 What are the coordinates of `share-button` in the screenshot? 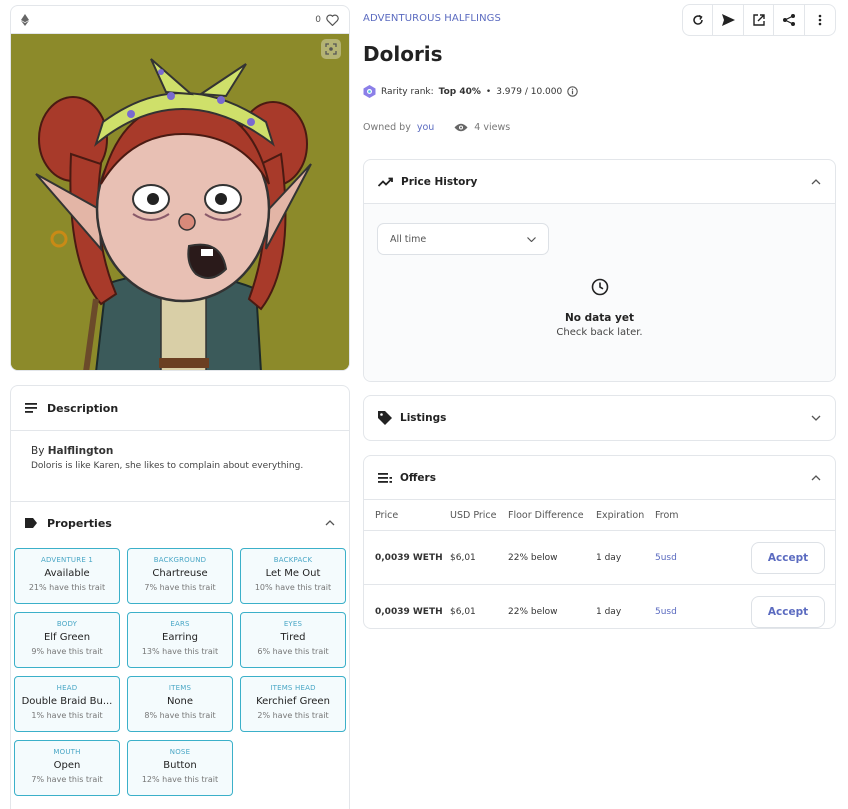 It's located at (789, 20).